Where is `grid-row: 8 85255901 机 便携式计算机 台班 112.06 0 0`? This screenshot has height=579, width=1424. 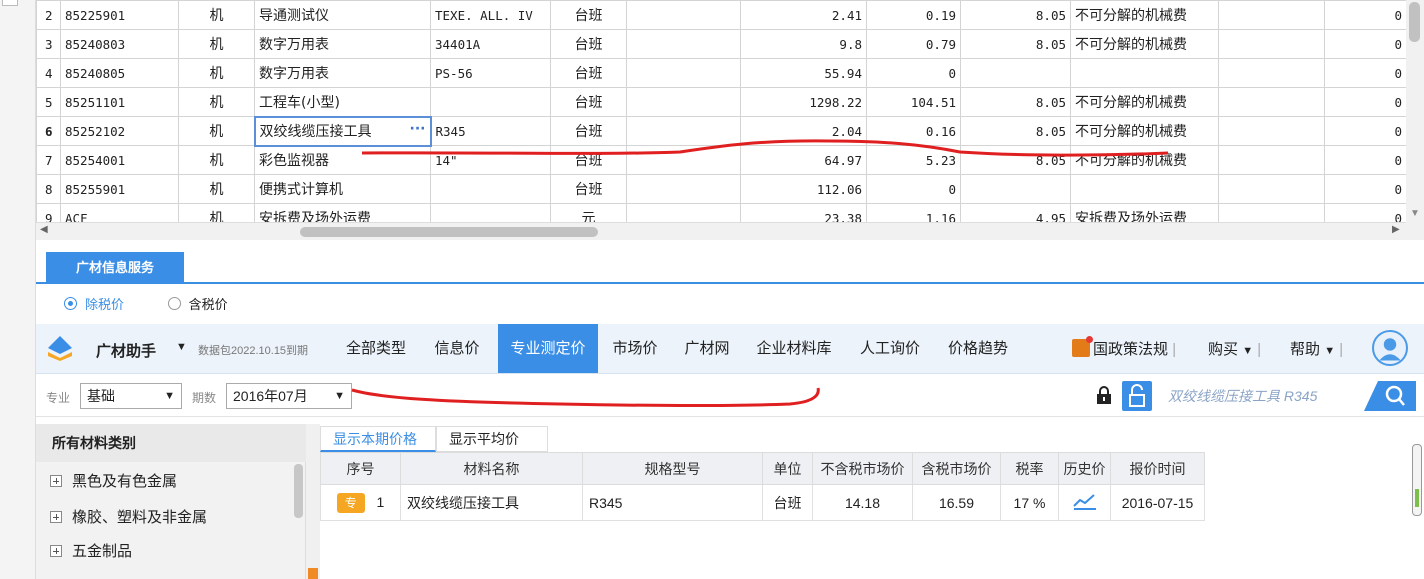 grid-row: 8 85255901 机 便携式计算机 台班 112.06 0 0 is located at coordinates (721, 189).